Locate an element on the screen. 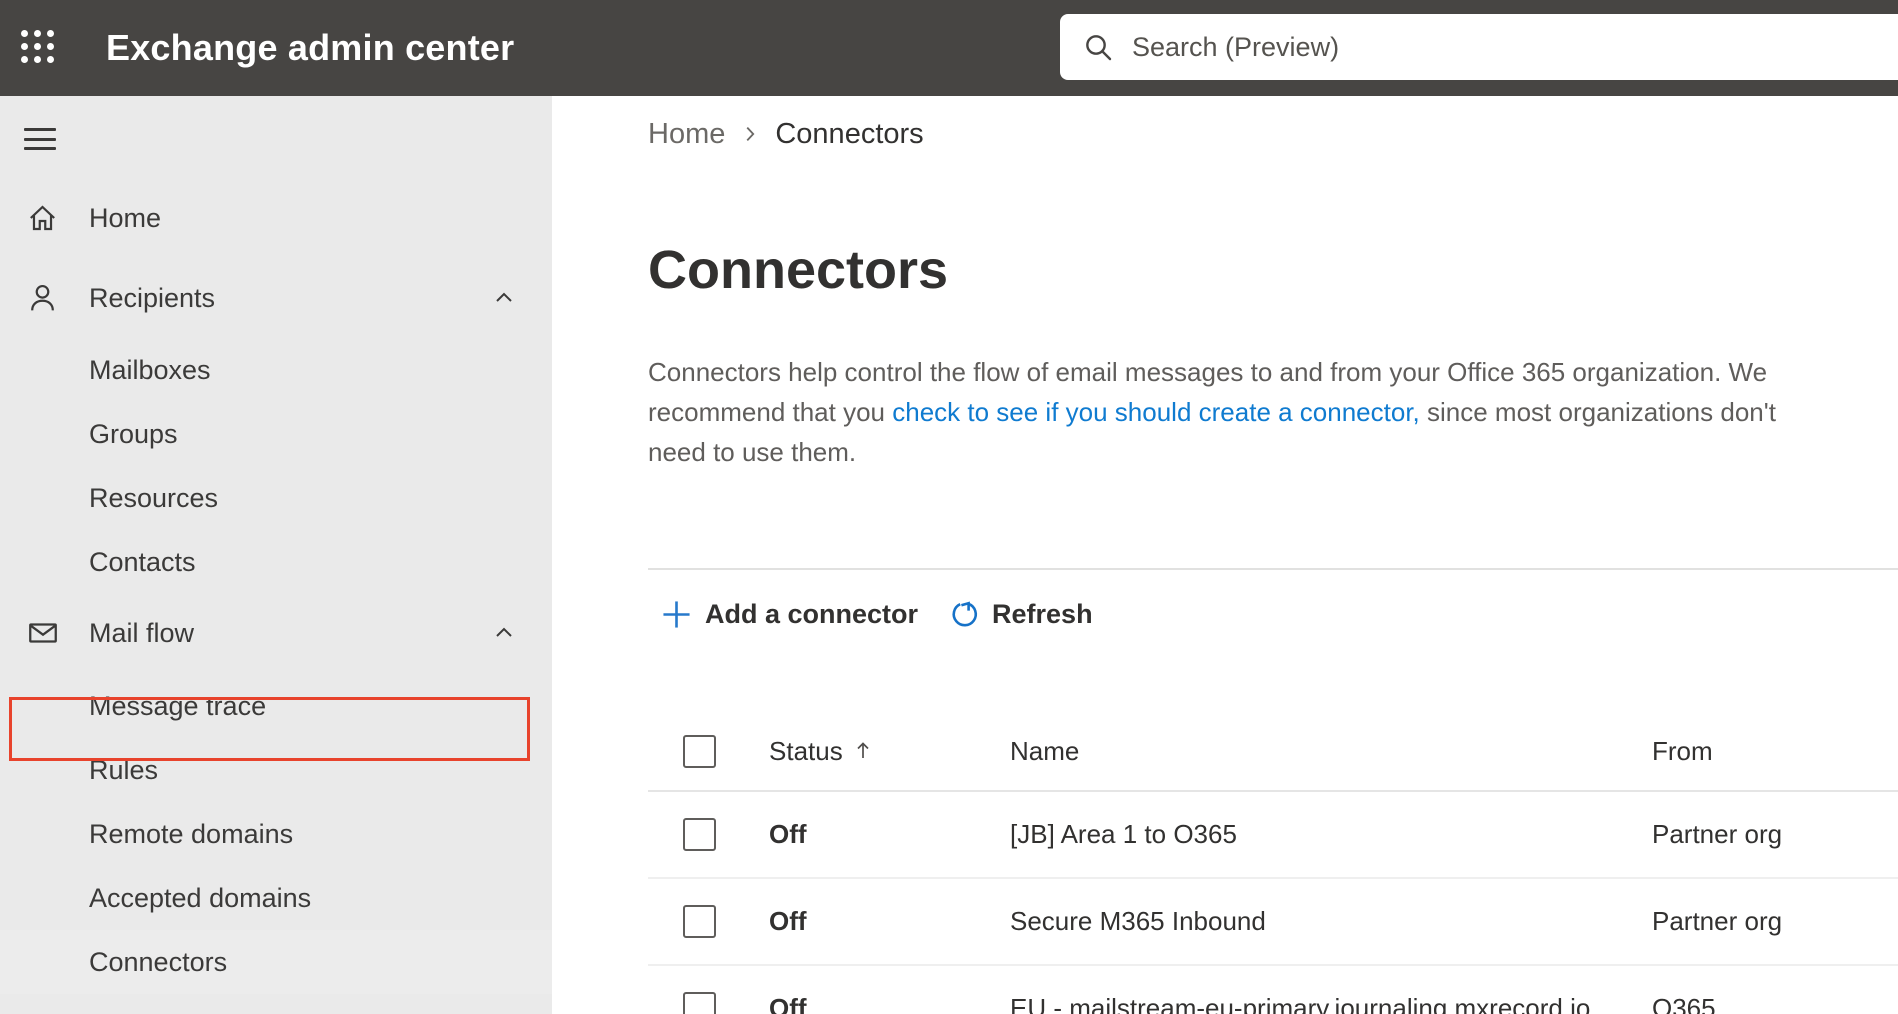 The image size is (1898, 1014). table-row: Off [JB] Area 1 to O365 Partner org is located at coordinates (1273, 835).